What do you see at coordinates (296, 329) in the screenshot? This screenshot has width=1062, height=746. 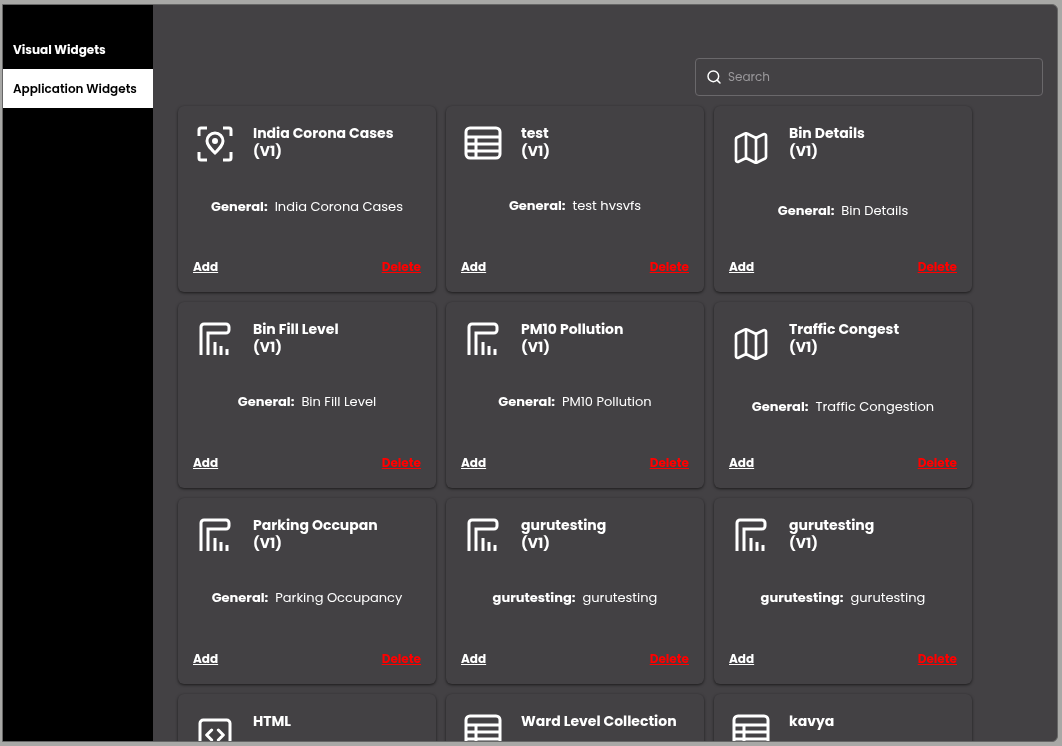 I see `widget-title: Bin Fill Level` at bounding box center [296, 329].